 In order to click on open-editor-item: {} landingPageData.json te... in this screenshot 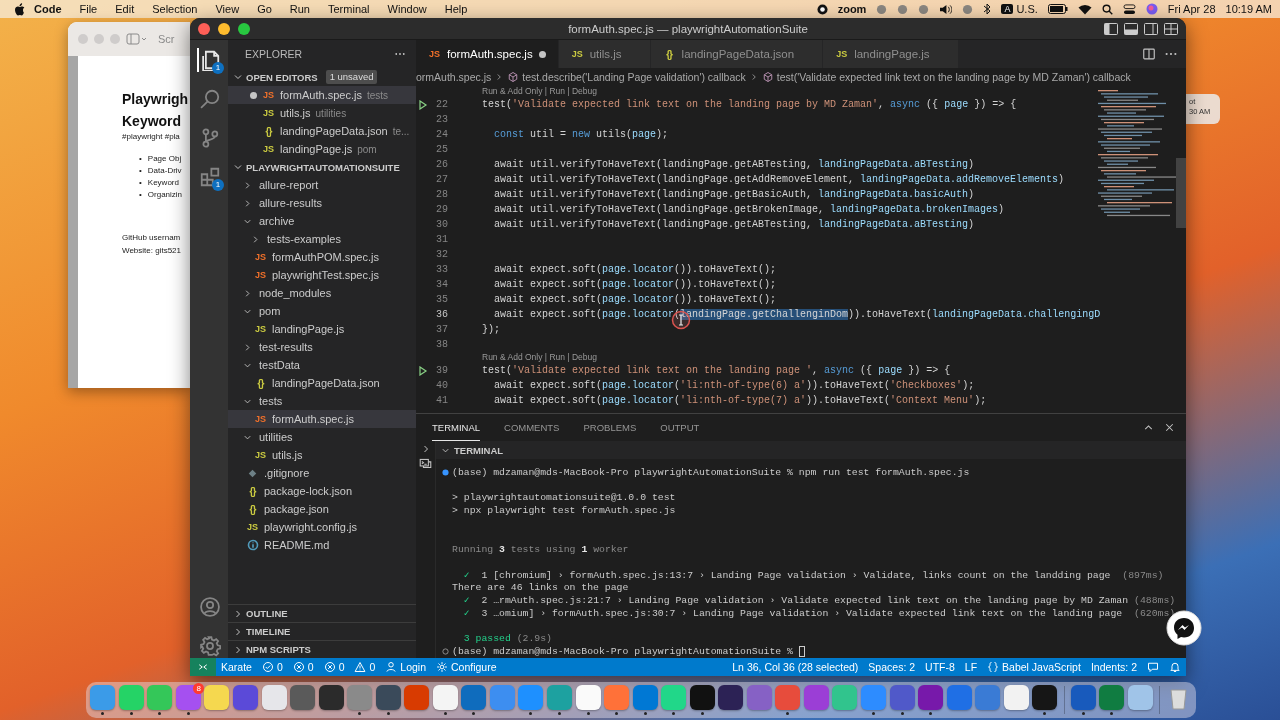, I will do `click(322, 131)`.